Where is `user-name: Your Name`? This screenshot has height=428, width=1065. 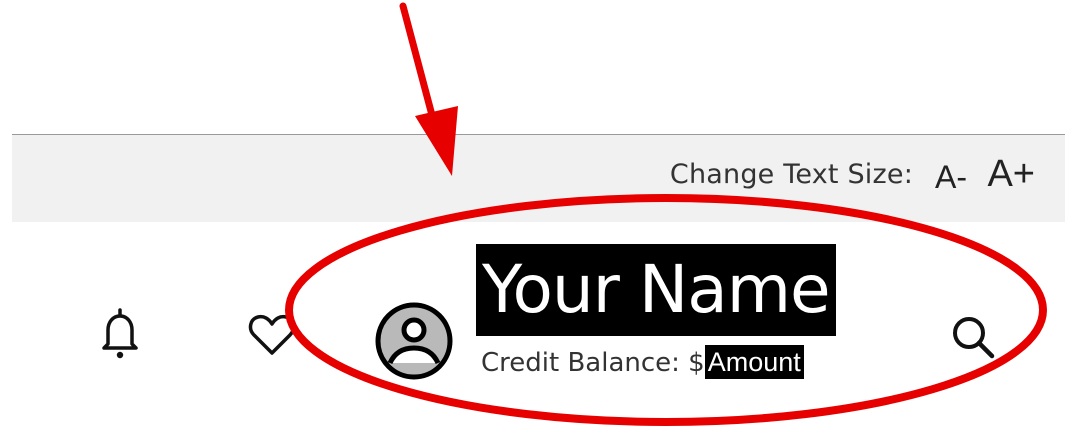
user-name: Your Name is located at coordinates (656, 290).